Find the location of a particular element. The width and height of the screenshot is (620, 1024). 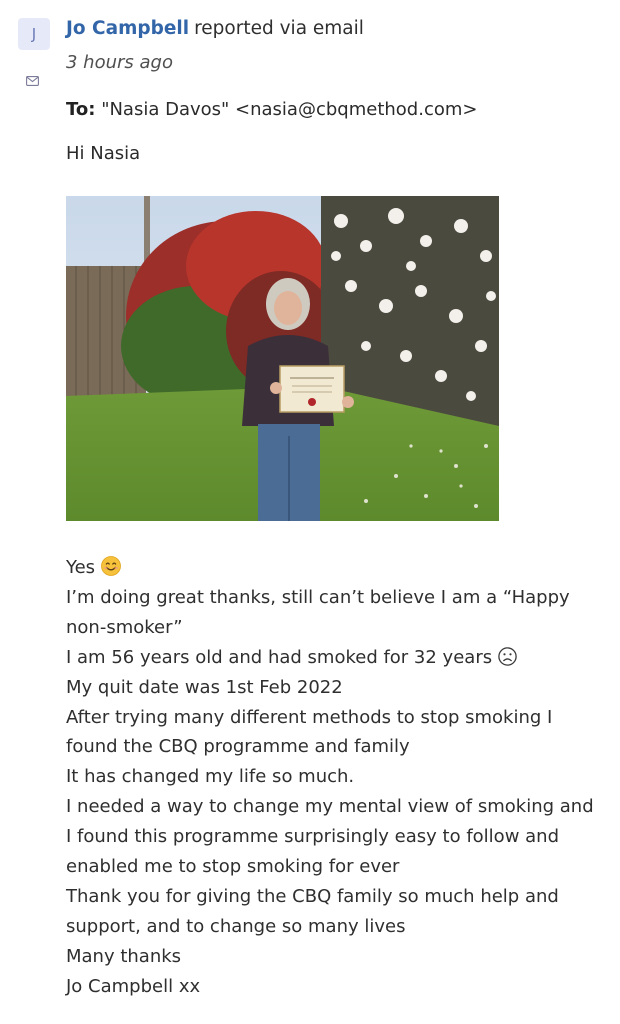

report-source: reported via email is located at coordinates (279, 28).